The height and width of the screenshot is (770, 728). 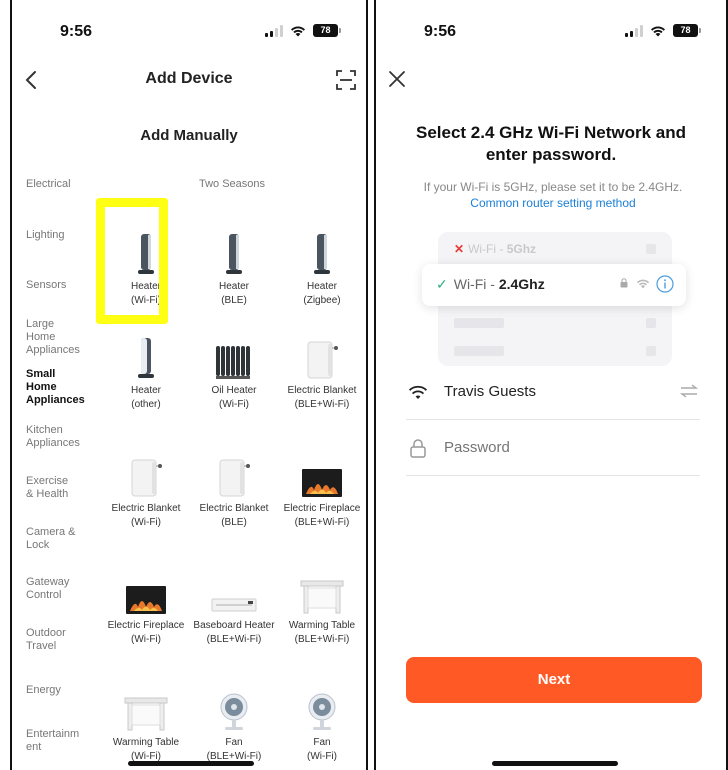 What do you see at coordinates (66, 285) in the screenshot?
I see `category-sensors: Sensors` at bounding box center [66, 285].